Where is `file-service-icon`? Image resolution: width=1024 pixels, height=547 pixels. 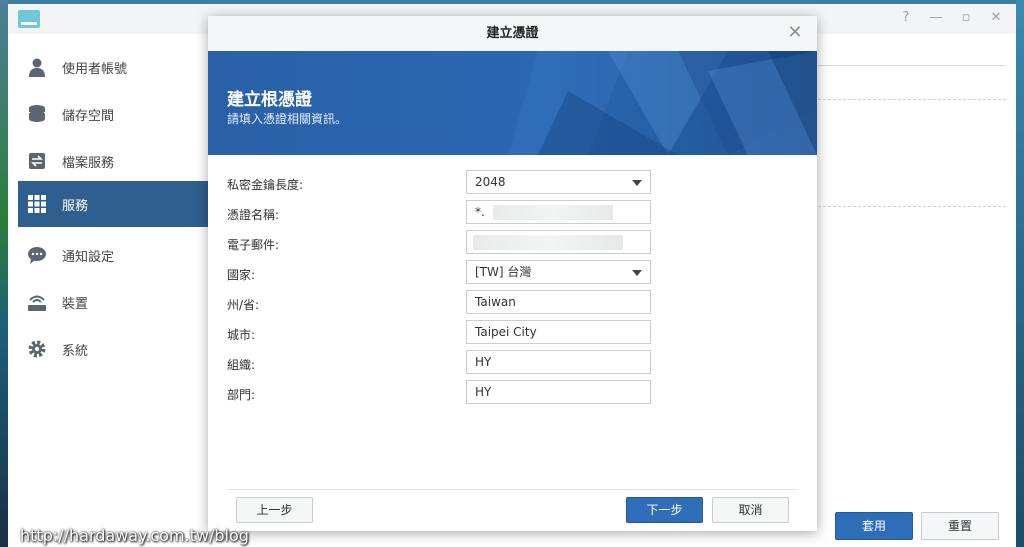 file-service-icon is located at coordinates (37, 161).